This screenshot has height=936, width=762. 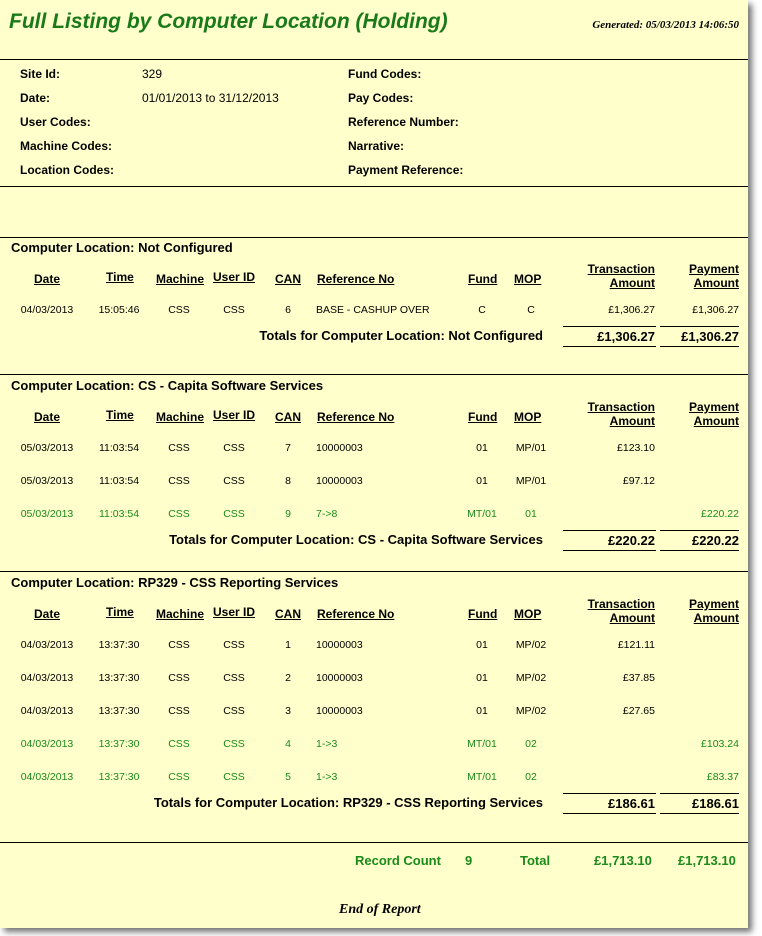 I want to click on criteria-label: Location Codes:, so click(x=67, y=170).